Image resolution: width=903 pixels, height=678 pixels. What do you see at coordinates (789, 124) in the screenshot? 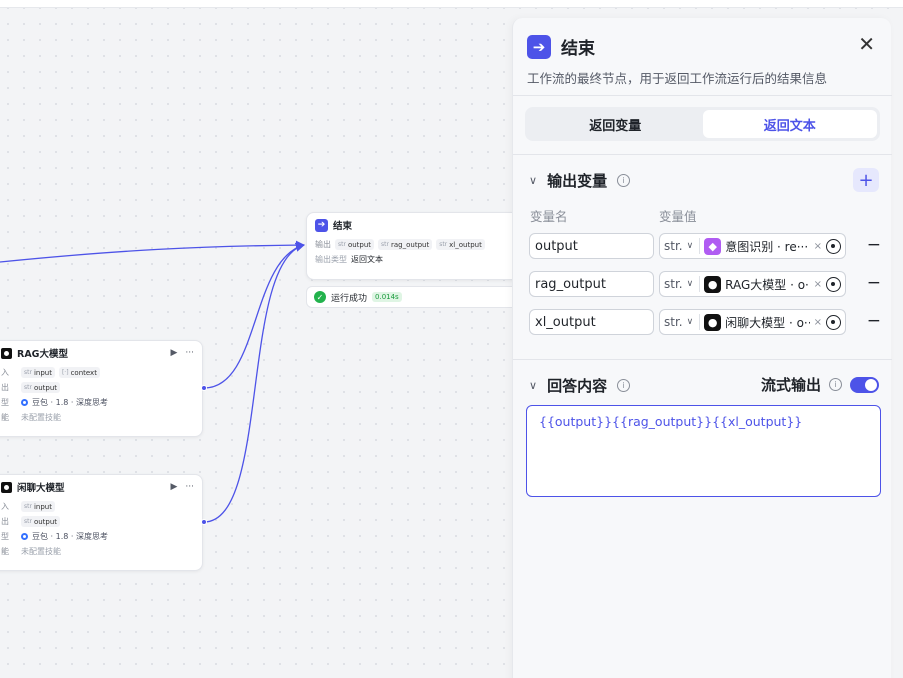
I see `tab-return-text: 返回文本` at bounding box center [789, 124].